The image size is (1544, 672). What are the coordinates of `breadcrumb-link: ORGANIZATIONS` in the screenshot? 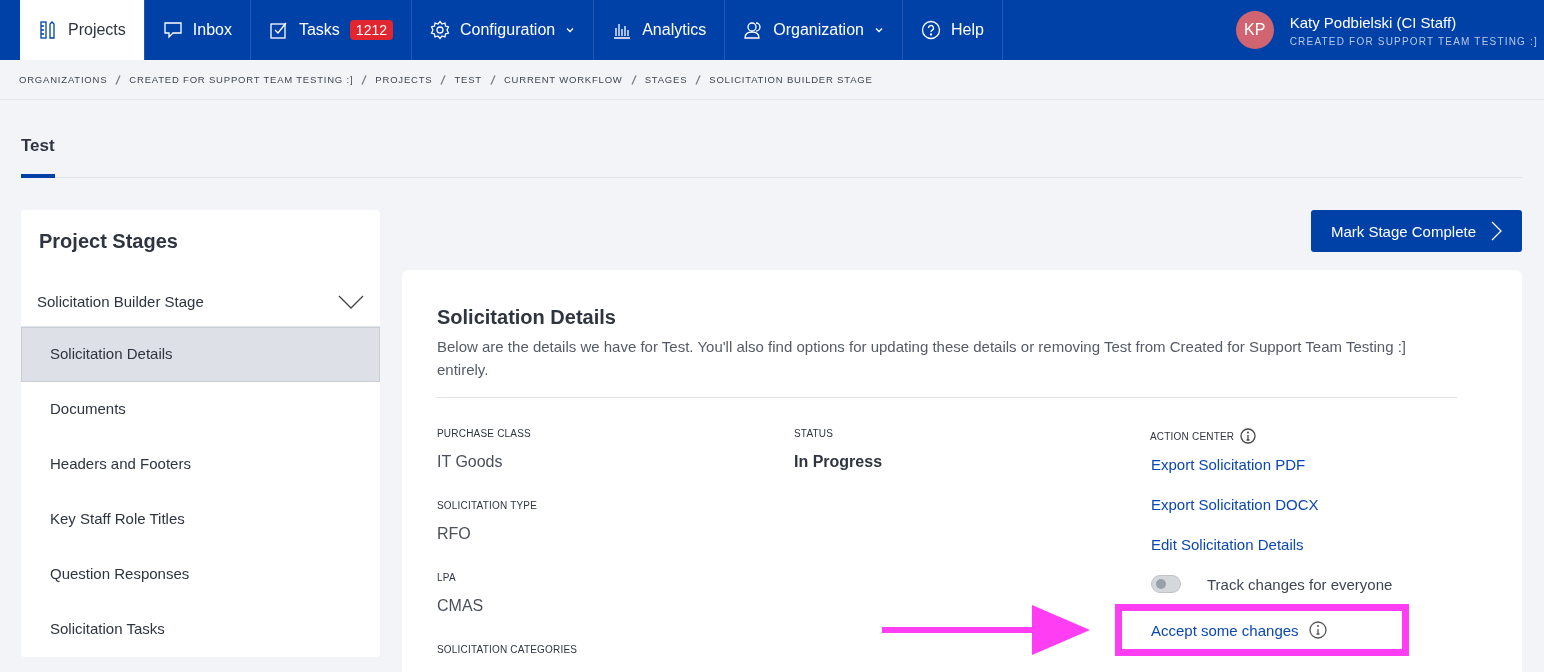 It's located at (63, 79).